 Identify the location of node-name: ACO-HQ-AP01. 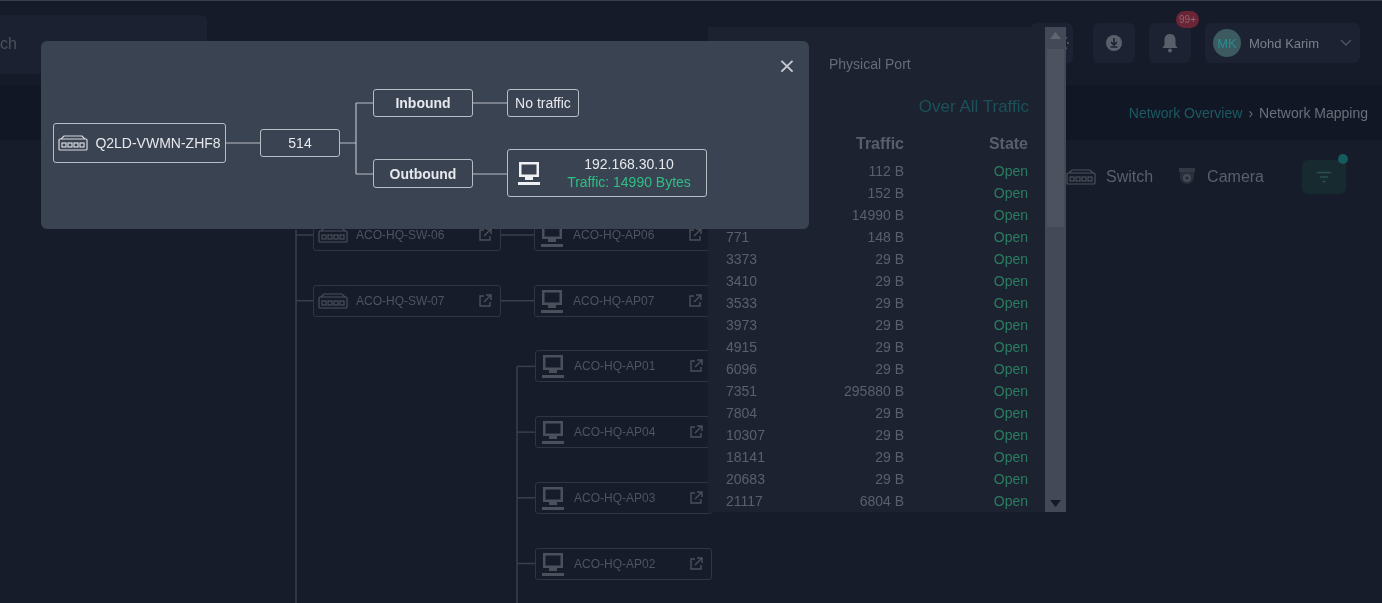
(615, 366).